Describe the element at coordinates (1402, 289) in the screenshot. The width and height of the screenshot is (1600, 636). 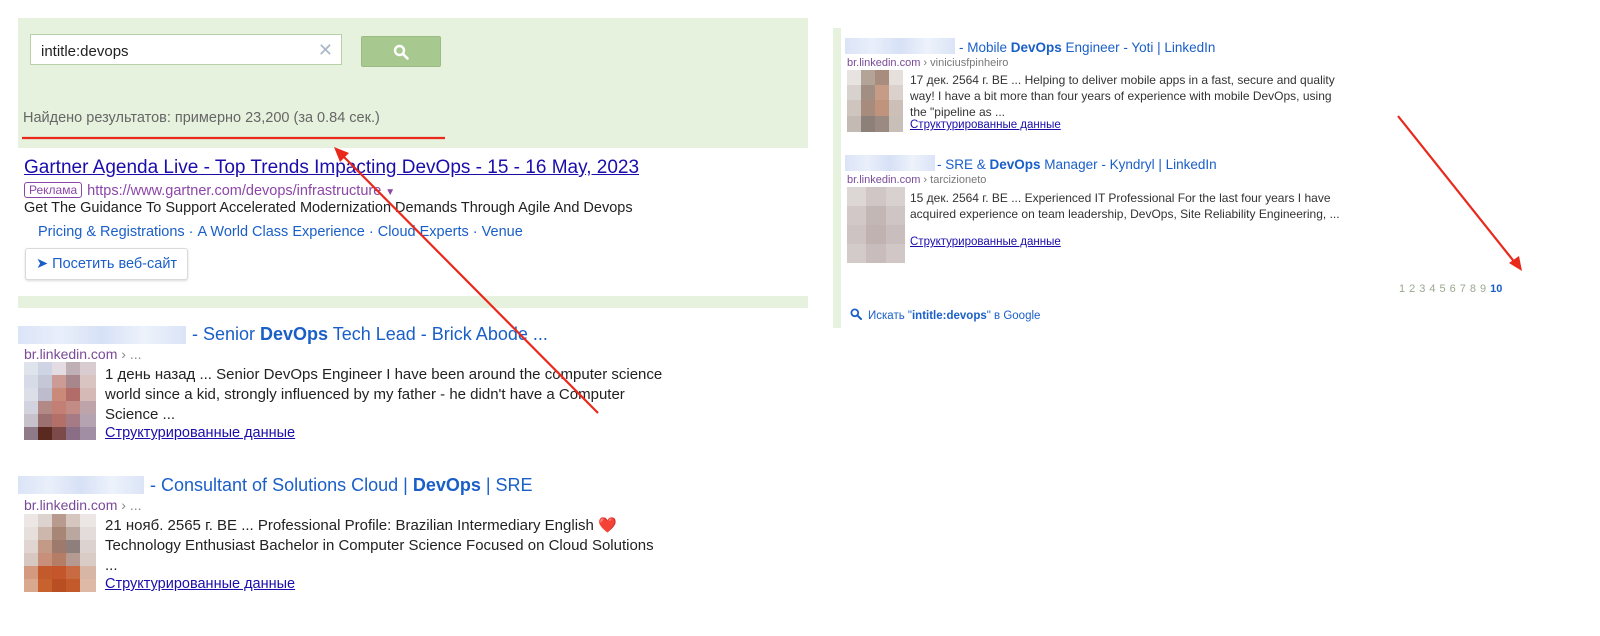
I see `page-link: 1` at that location.